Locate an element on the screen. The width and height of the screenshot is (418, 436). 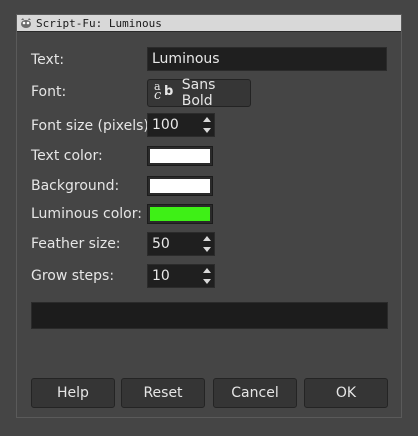
ok-button: OK is located at coordinates (346, 393).